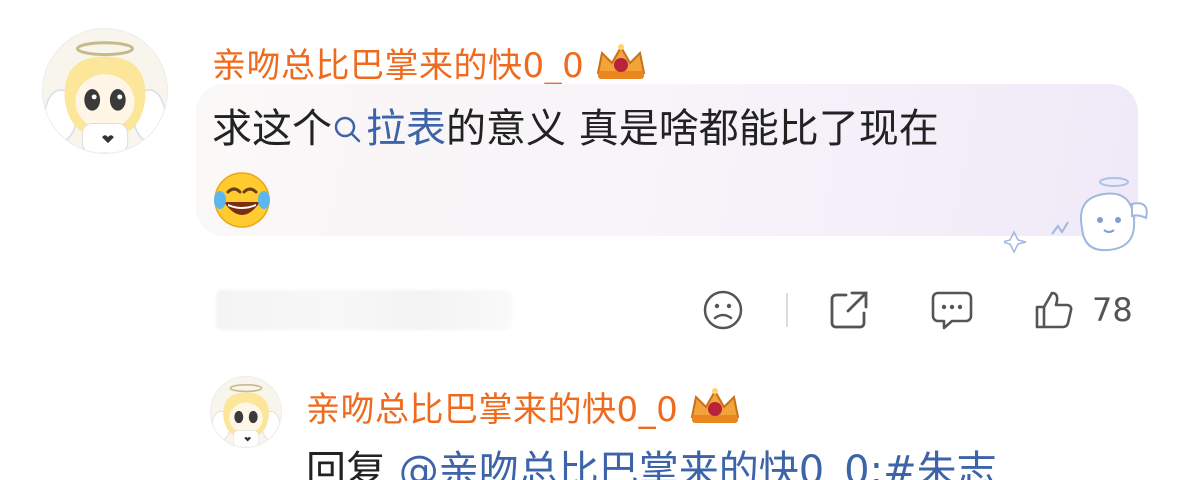 This screenshot has width=1179, height=480. What do you see at coordinates (1077, 216) in the screenshot?
I see `angel-pet-decoration-icon` at bounding box center [1077, 216].